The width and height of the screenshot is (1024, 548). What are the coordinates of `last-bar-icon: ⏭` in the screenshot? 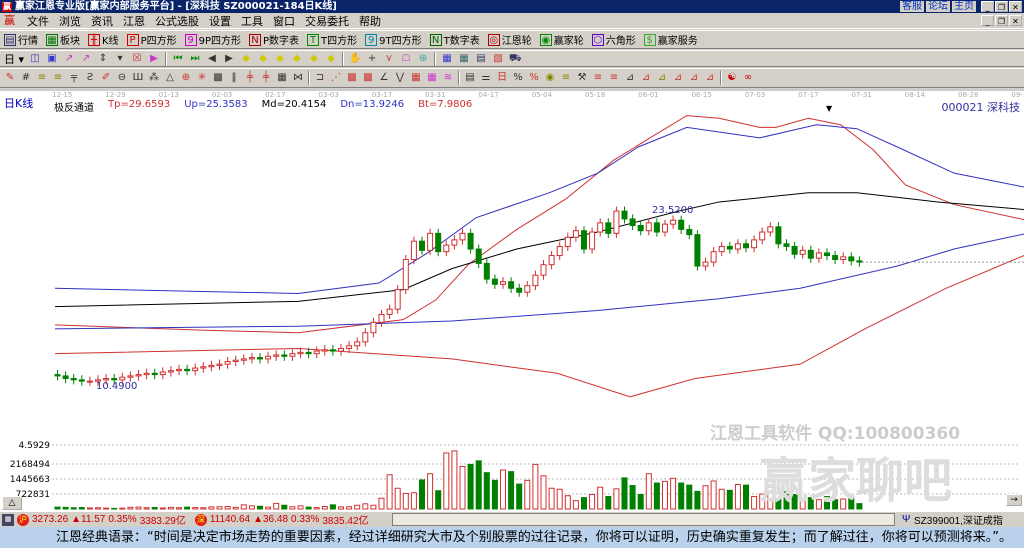 It's located at (195, 59).